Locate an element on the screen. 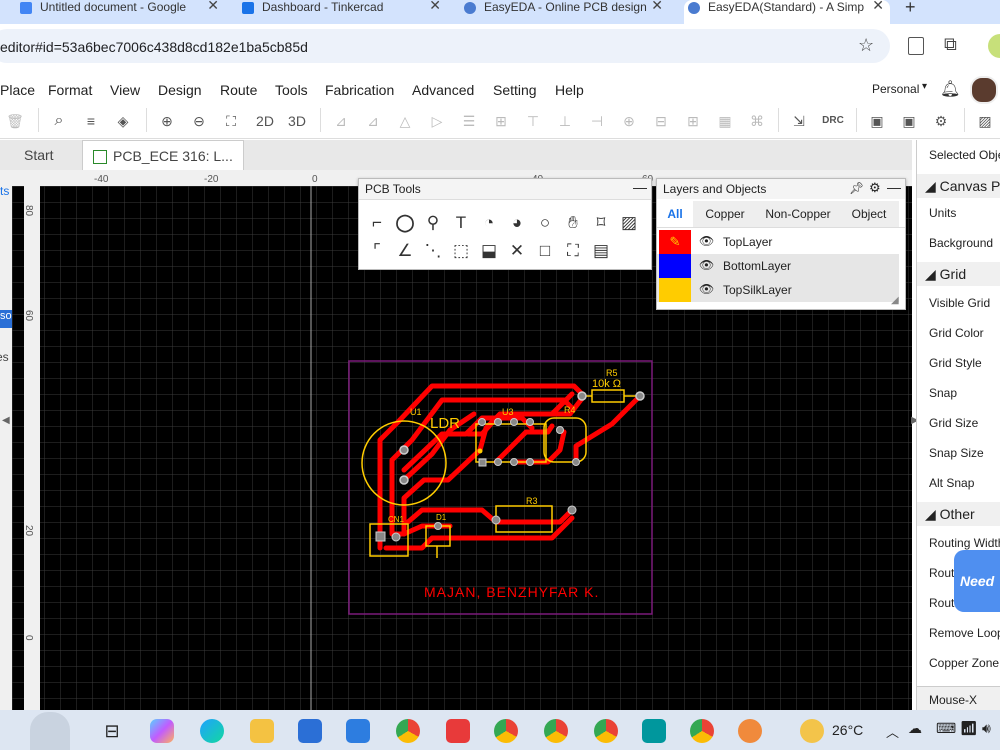 The image size is (1000, 750). arc-tool-icon: ◔ is located at coordinates (489, 223).